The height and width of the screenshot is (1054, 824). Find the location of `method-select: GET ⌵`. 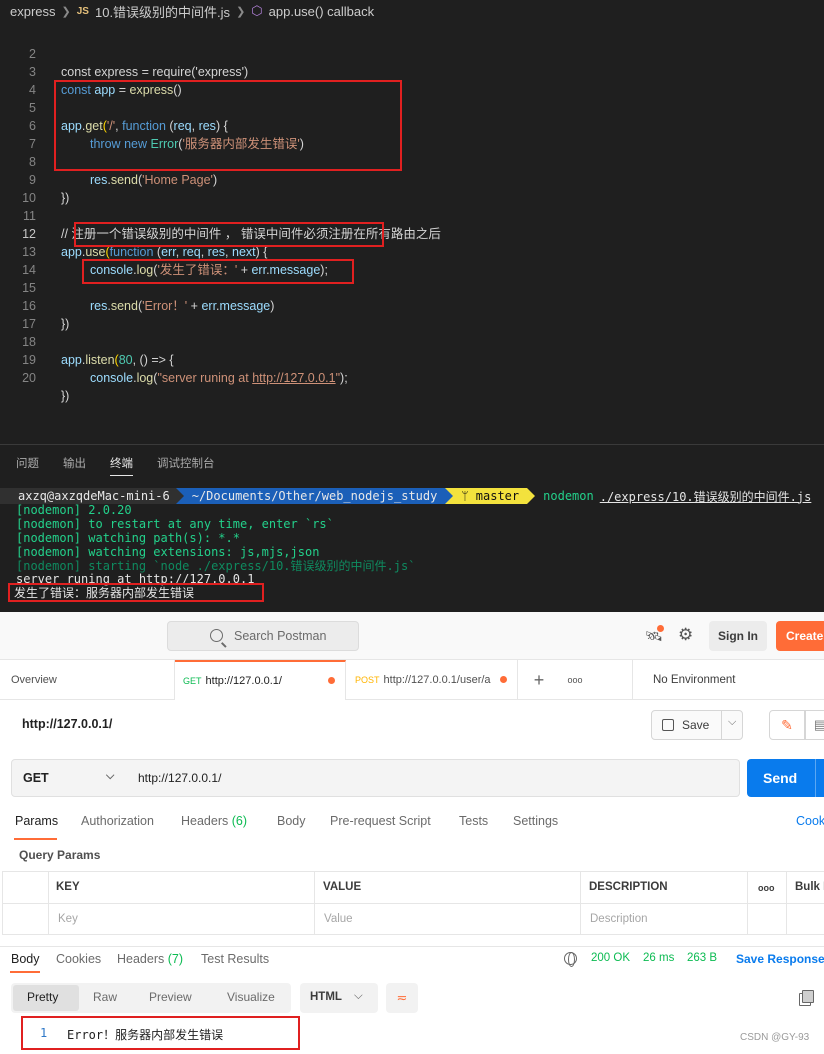

method-select: GET ⌵ is located at coordinates (69, 778).